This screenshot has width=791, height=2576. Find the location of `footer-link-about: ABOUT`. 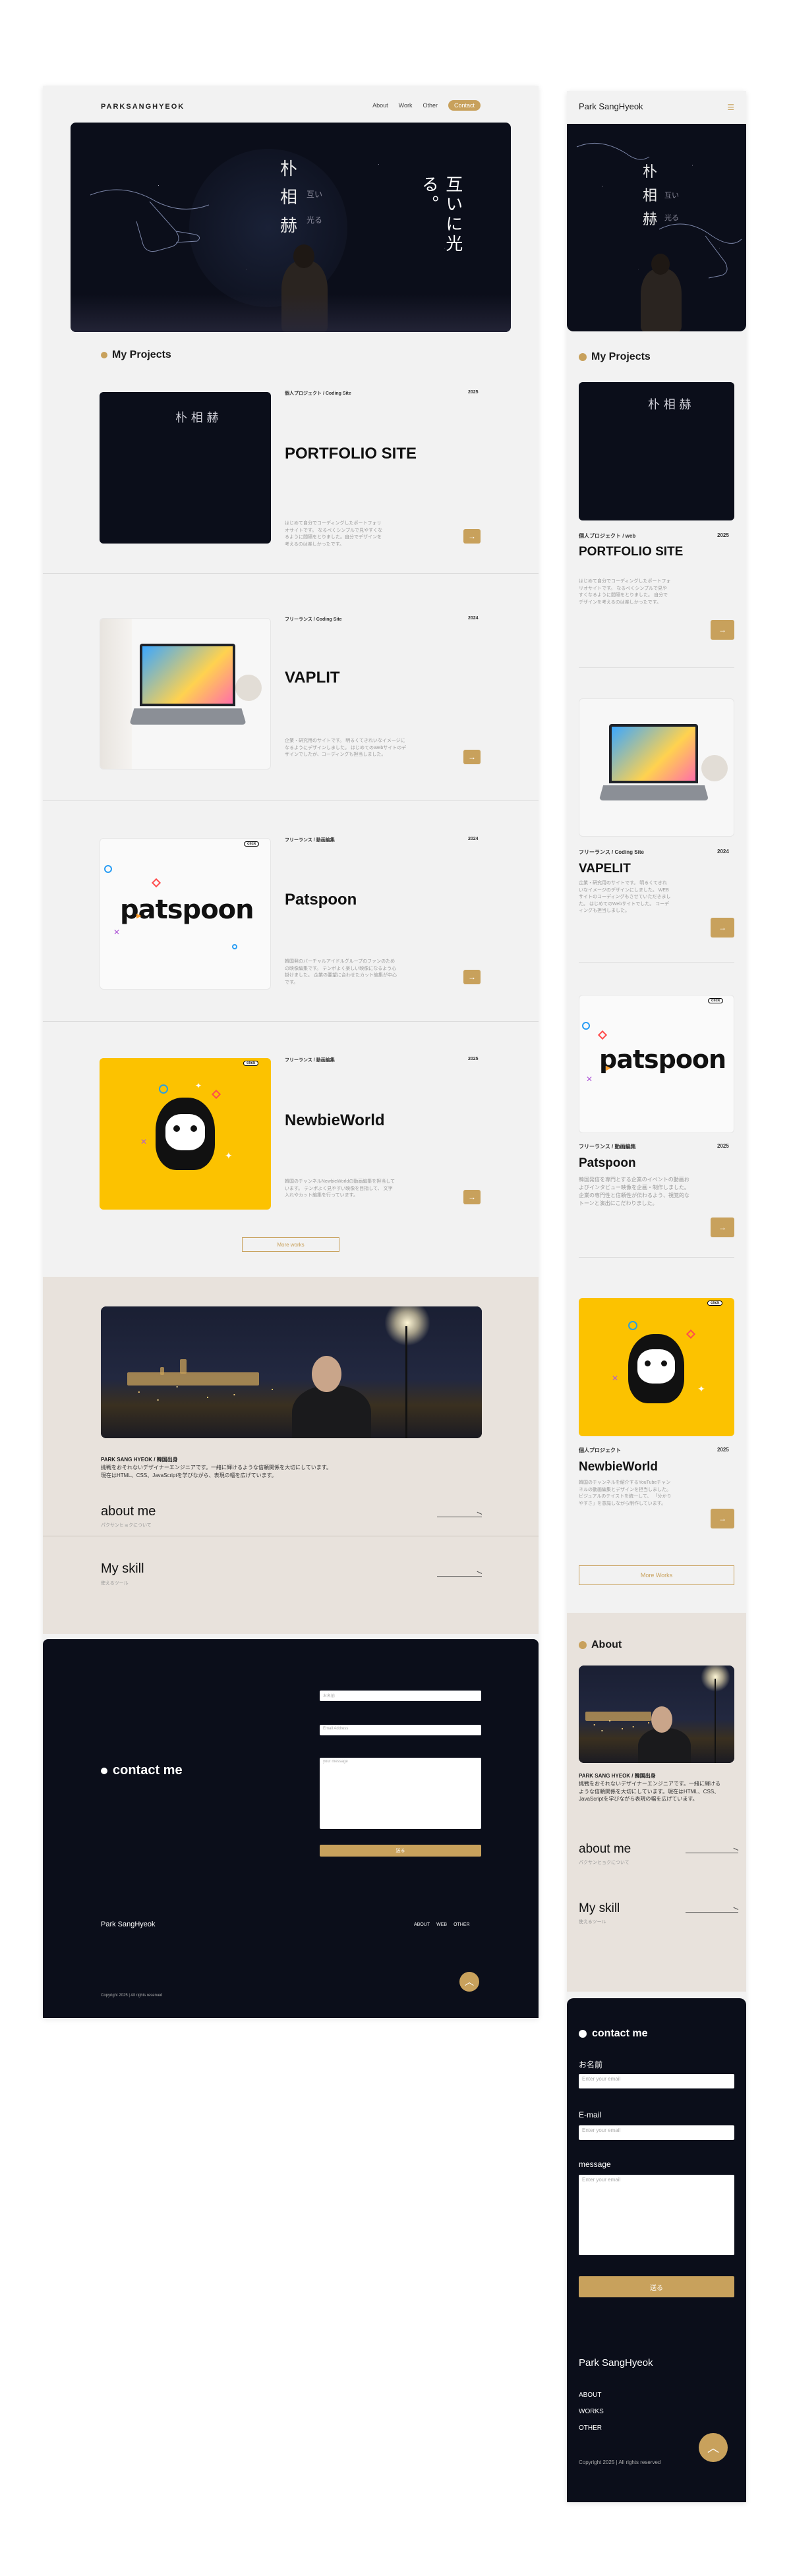

footer-link-about: ABOUT is located at coordinates (422, 1924).